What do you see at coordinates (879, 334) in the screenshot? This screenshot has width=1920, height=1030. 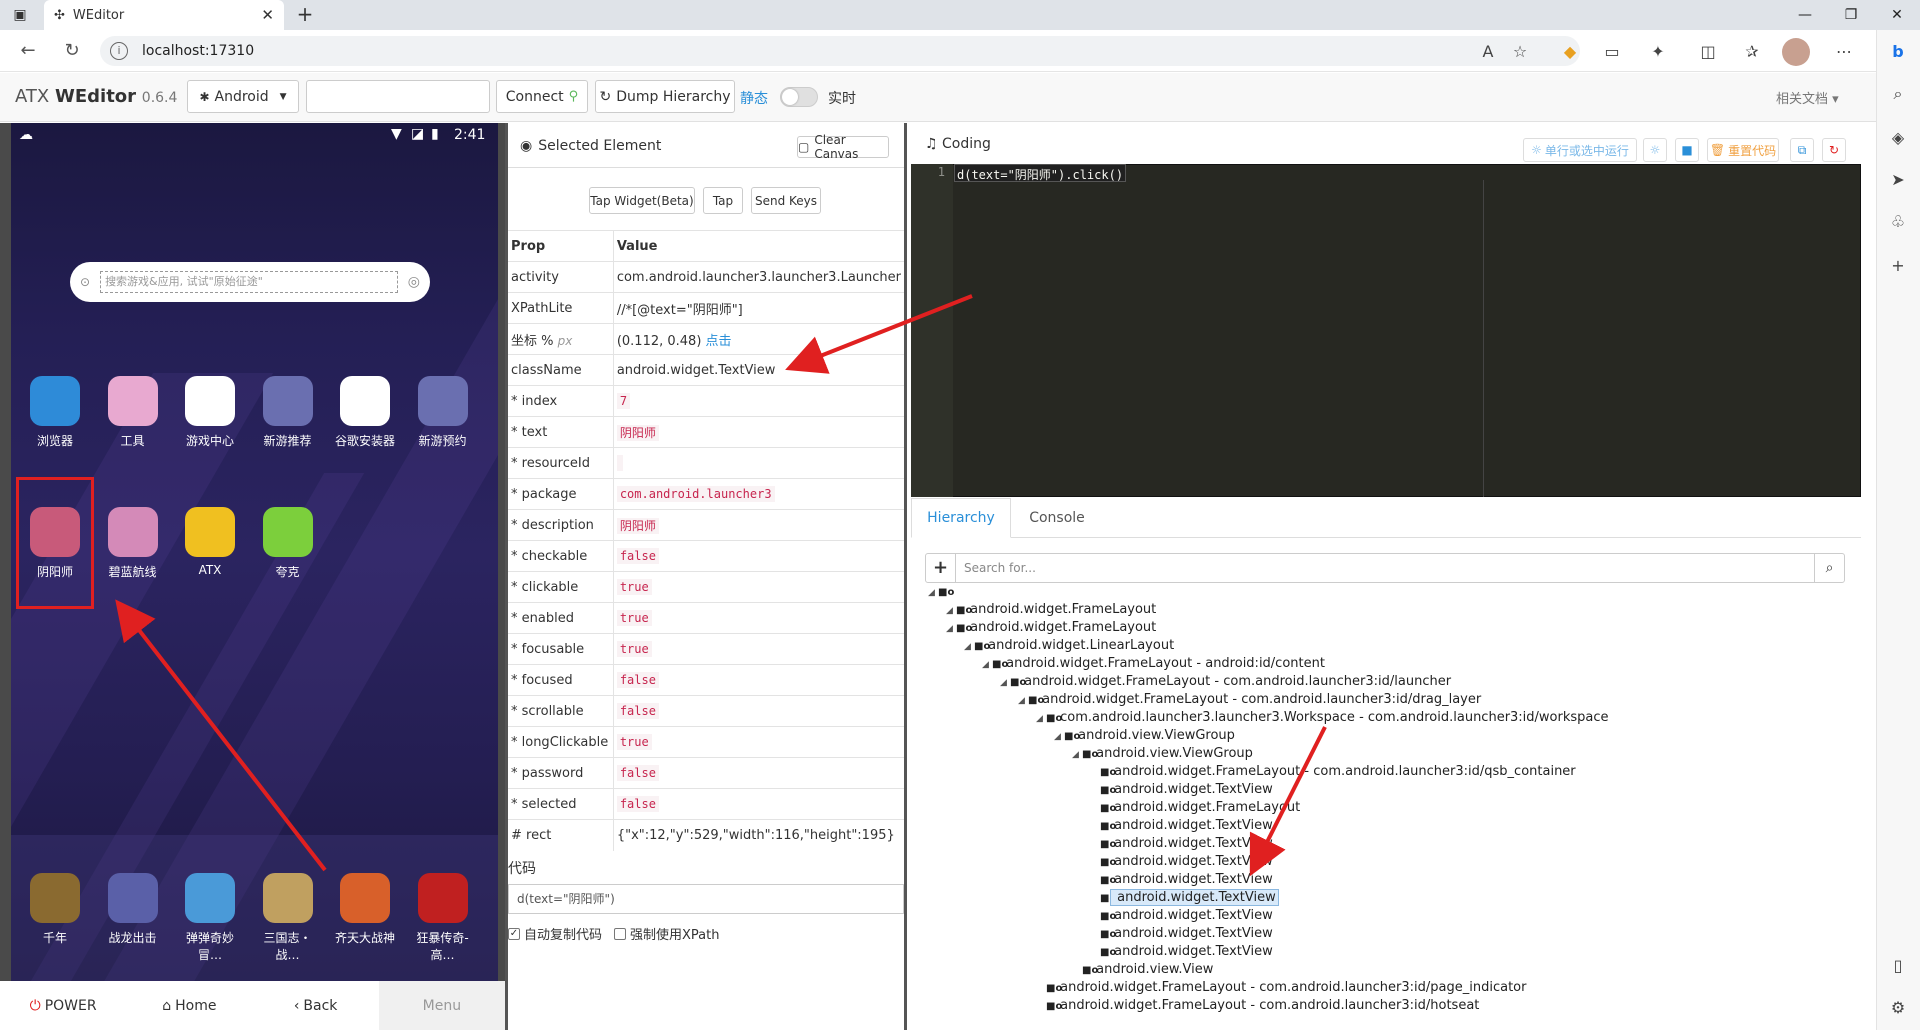 I see `arrow-to-classname` at bounding box center [879, 334].